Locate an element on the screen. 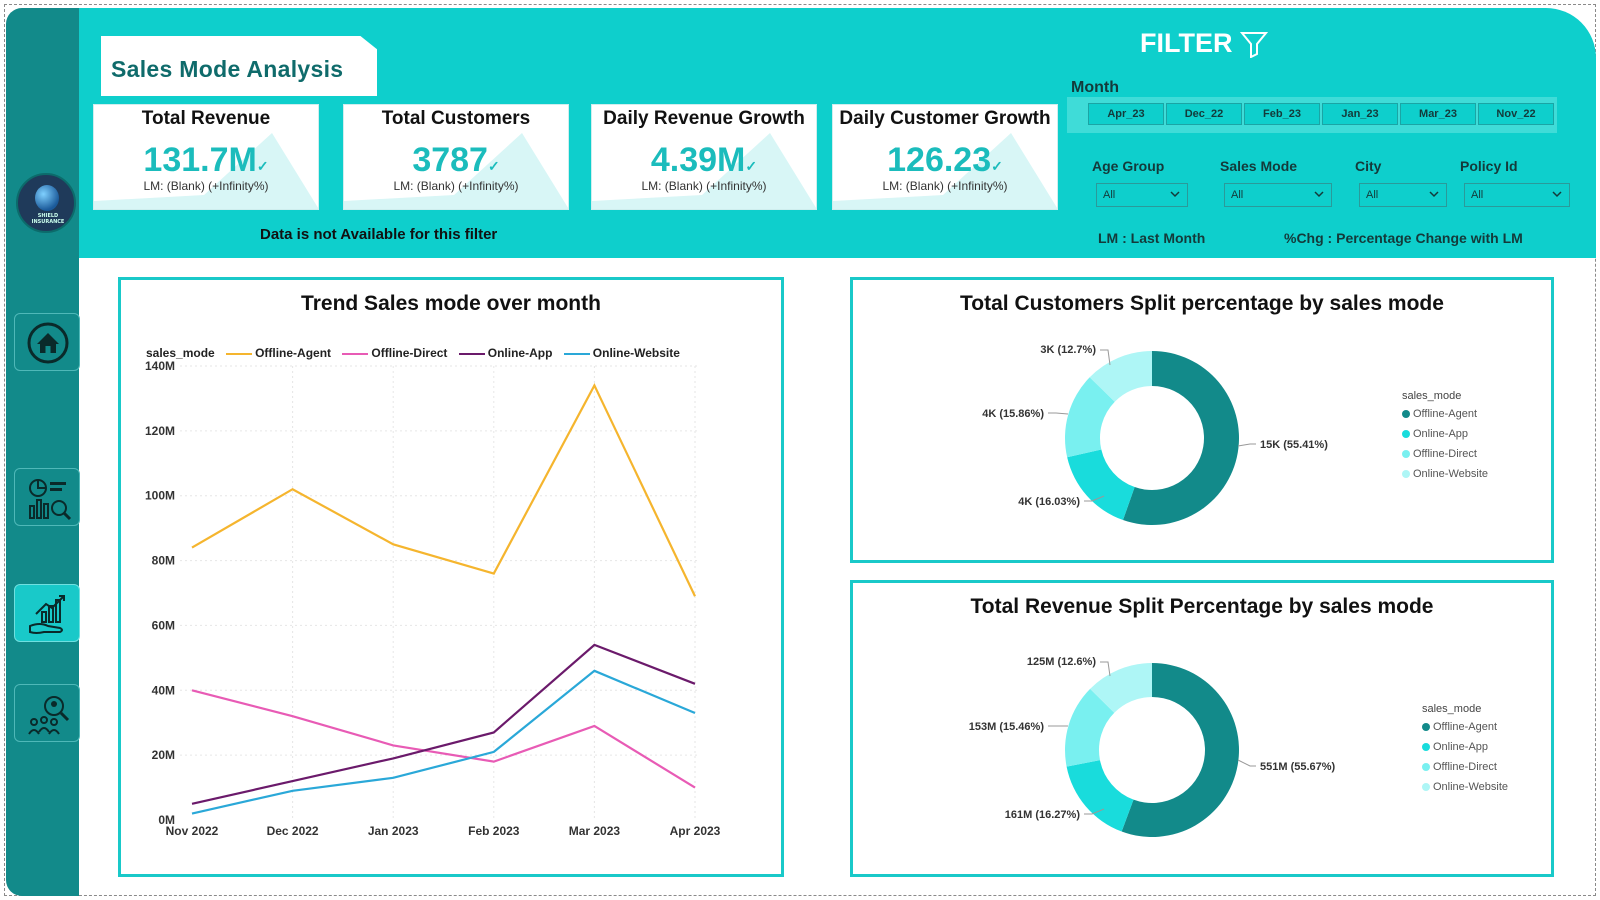 The image size is (1600, 900). kpi-value: 126.23✓ is located at coordinates (945, 160).